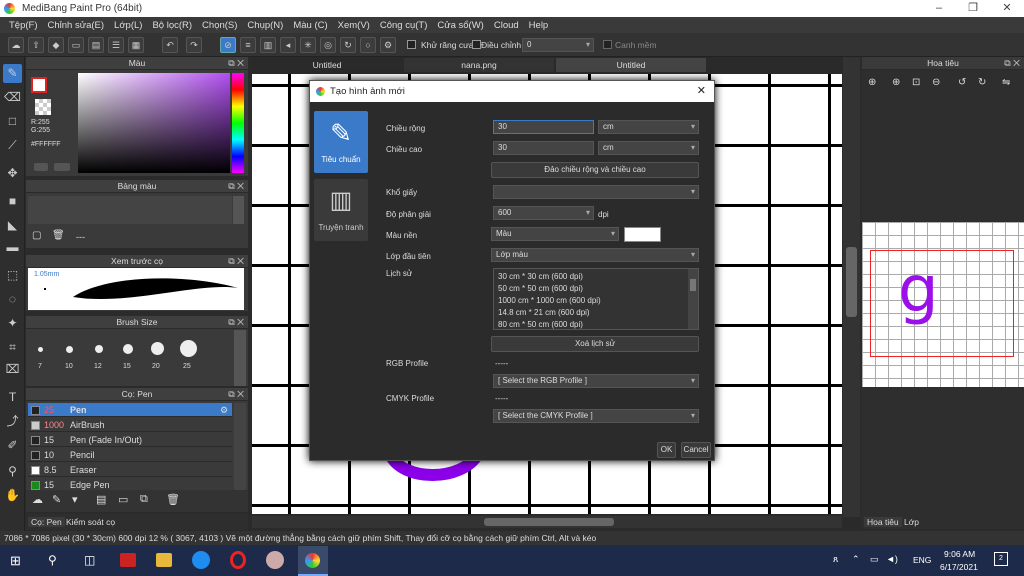  What do you see at coordinates (479, 65) in the screenshot?
I see `canvas-tab: nana.png` at bounding box center [479, 65].